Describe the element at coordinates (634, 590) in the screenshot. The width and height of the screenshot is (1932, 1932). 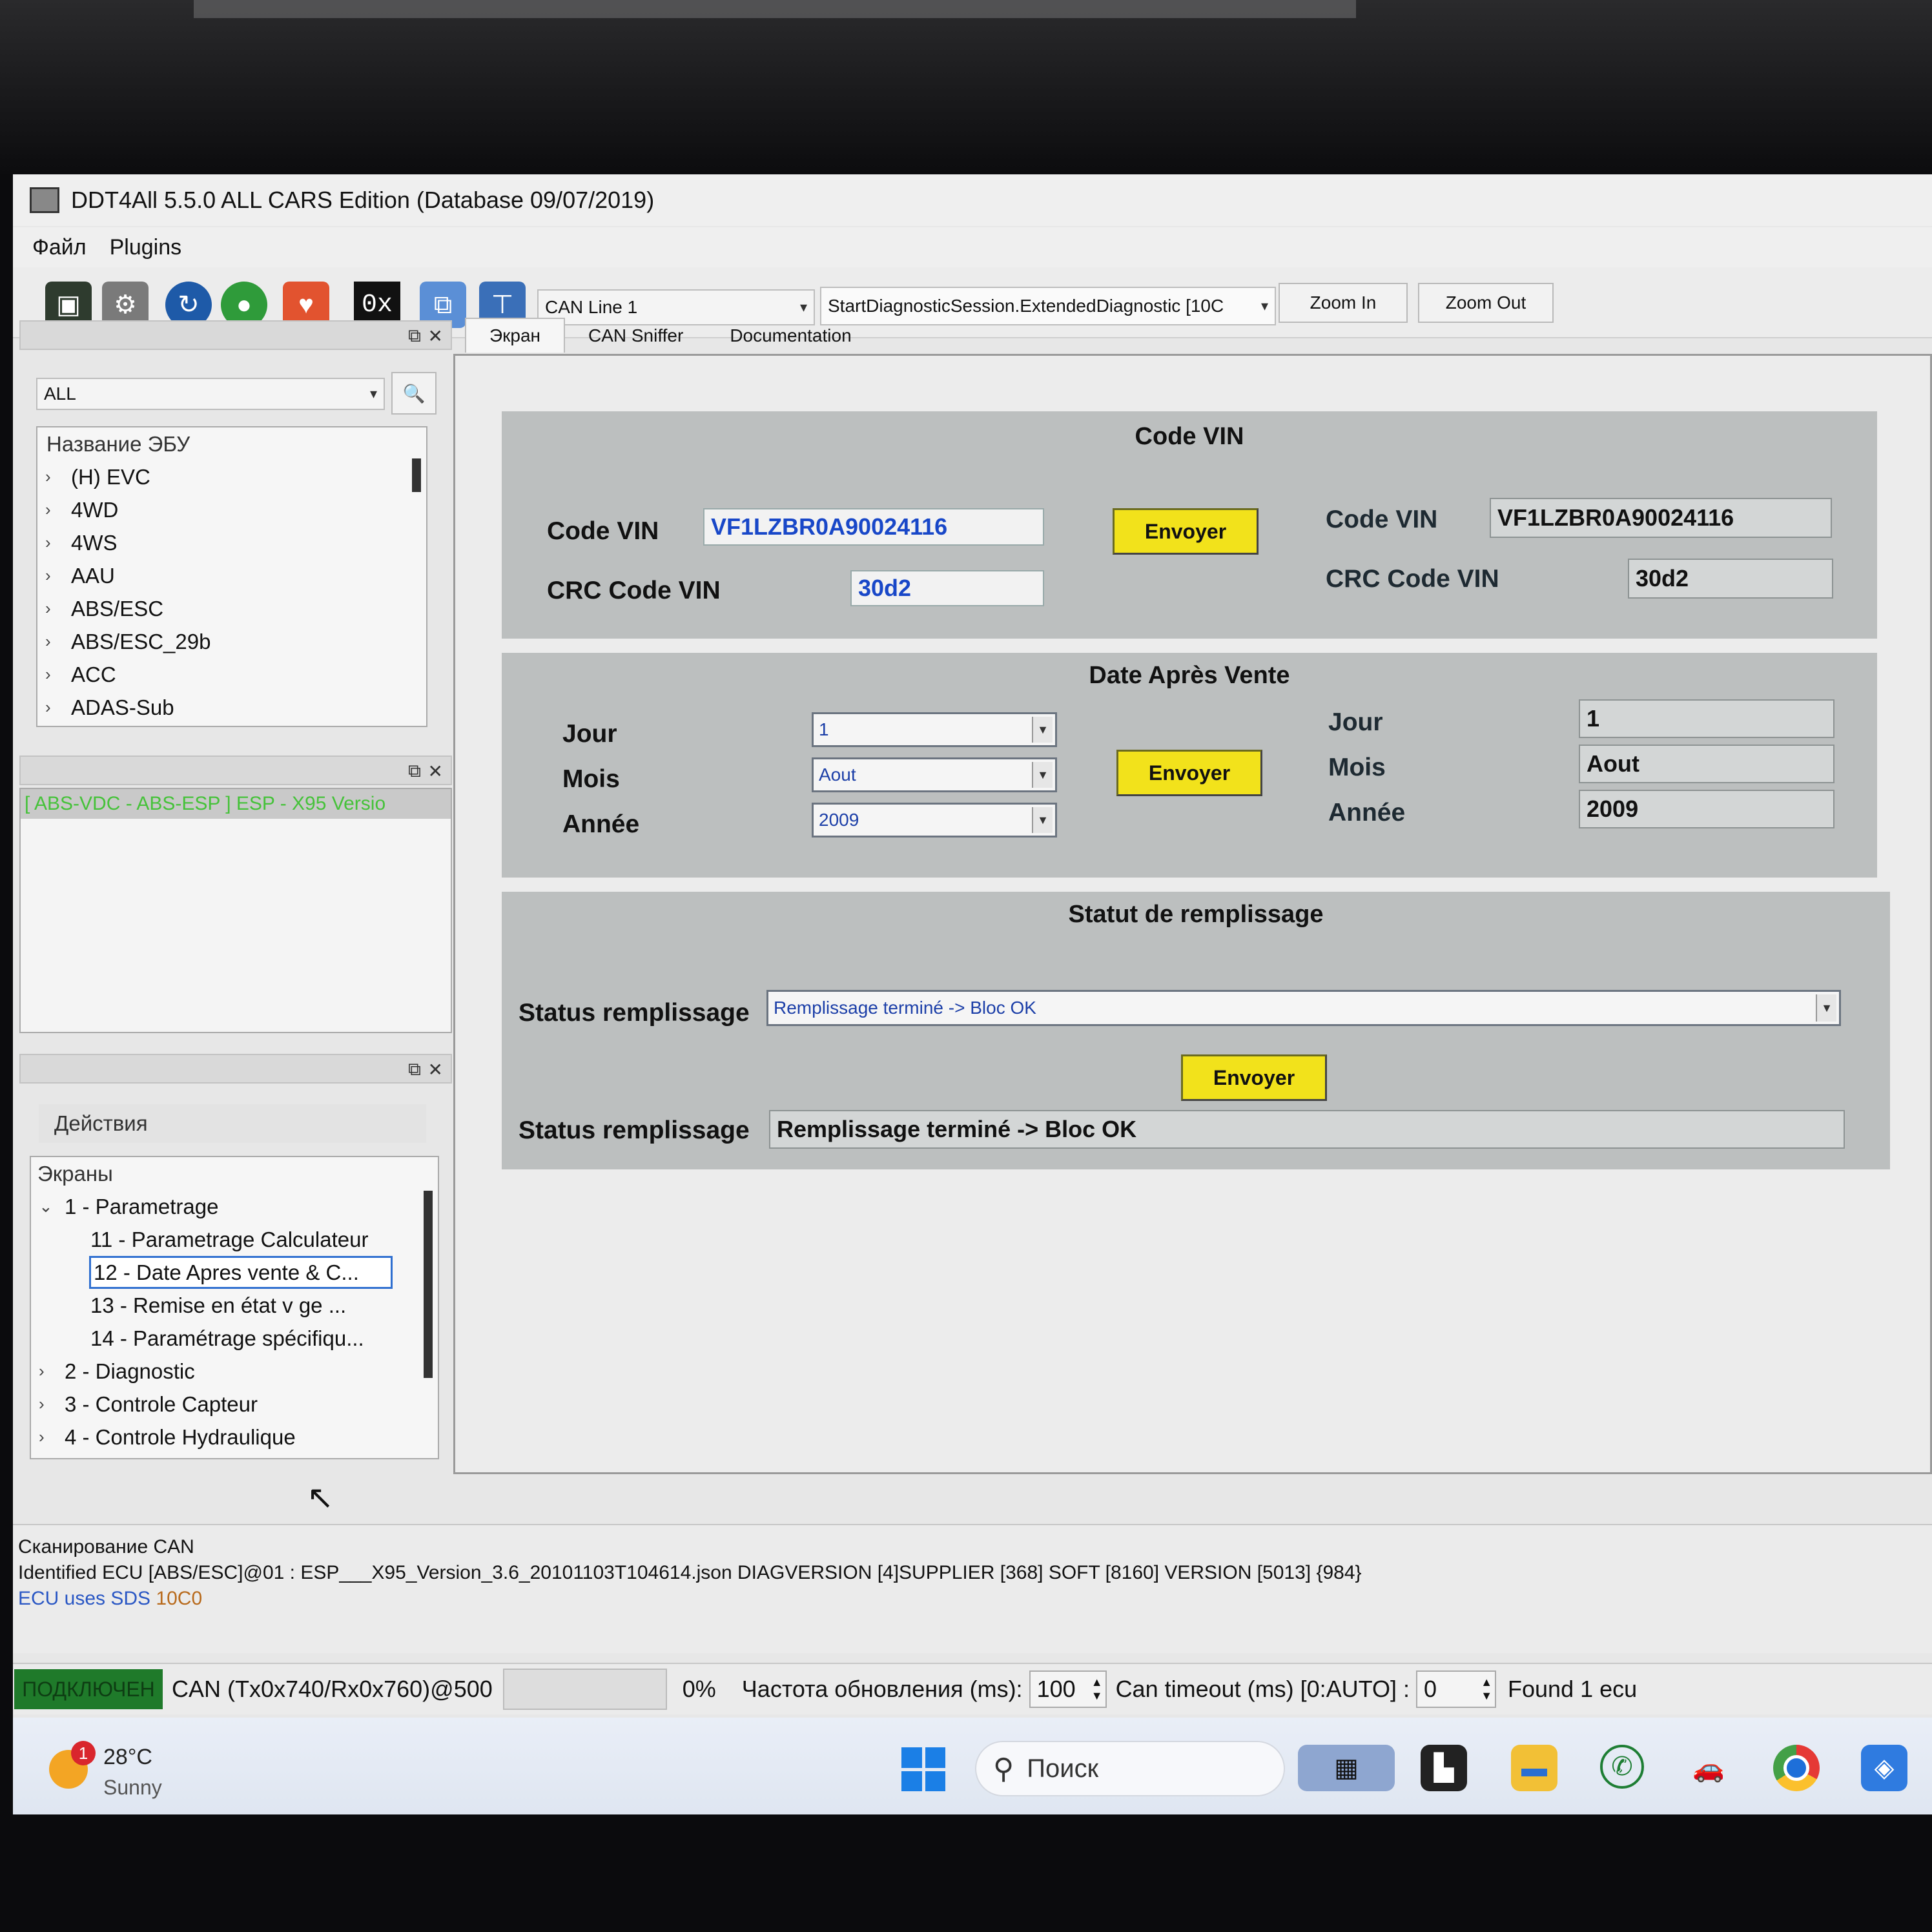
I see `crc-label: CRC Code VIN` at that location.